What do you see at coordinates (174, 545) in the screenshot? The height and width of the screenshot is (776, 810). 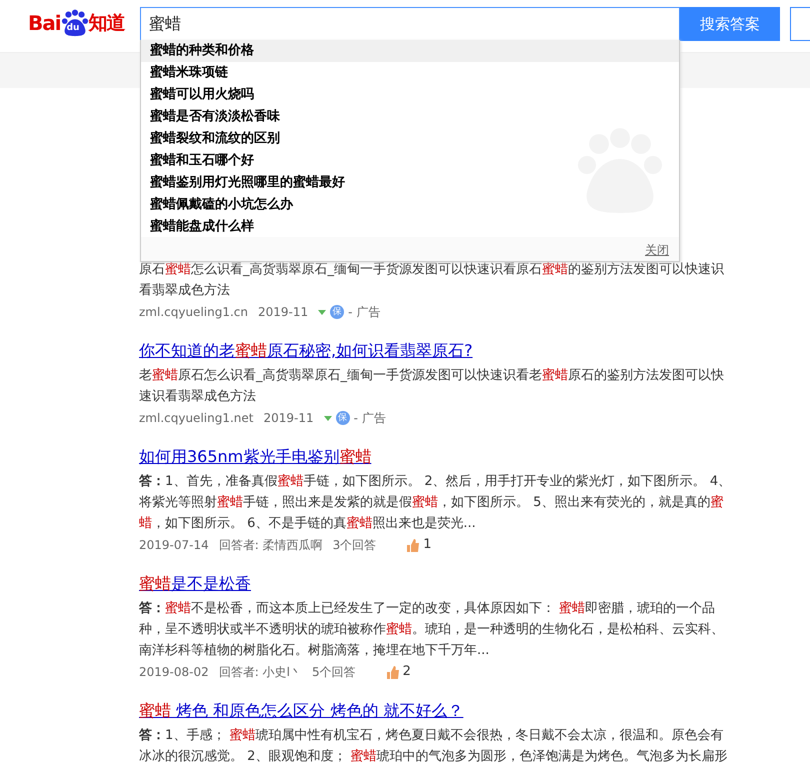 I see `answer-date: 2019-07-14` at bounding box center [174, 545].